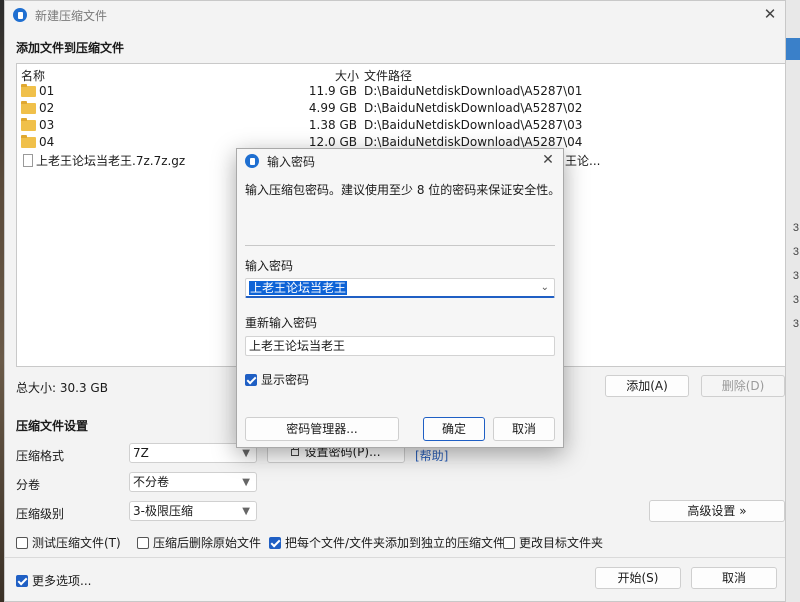 The width and height of the screenshot is (800, 602). I want to click on dialog-title-bar: 输入密码 ✕, so click(400, 161).